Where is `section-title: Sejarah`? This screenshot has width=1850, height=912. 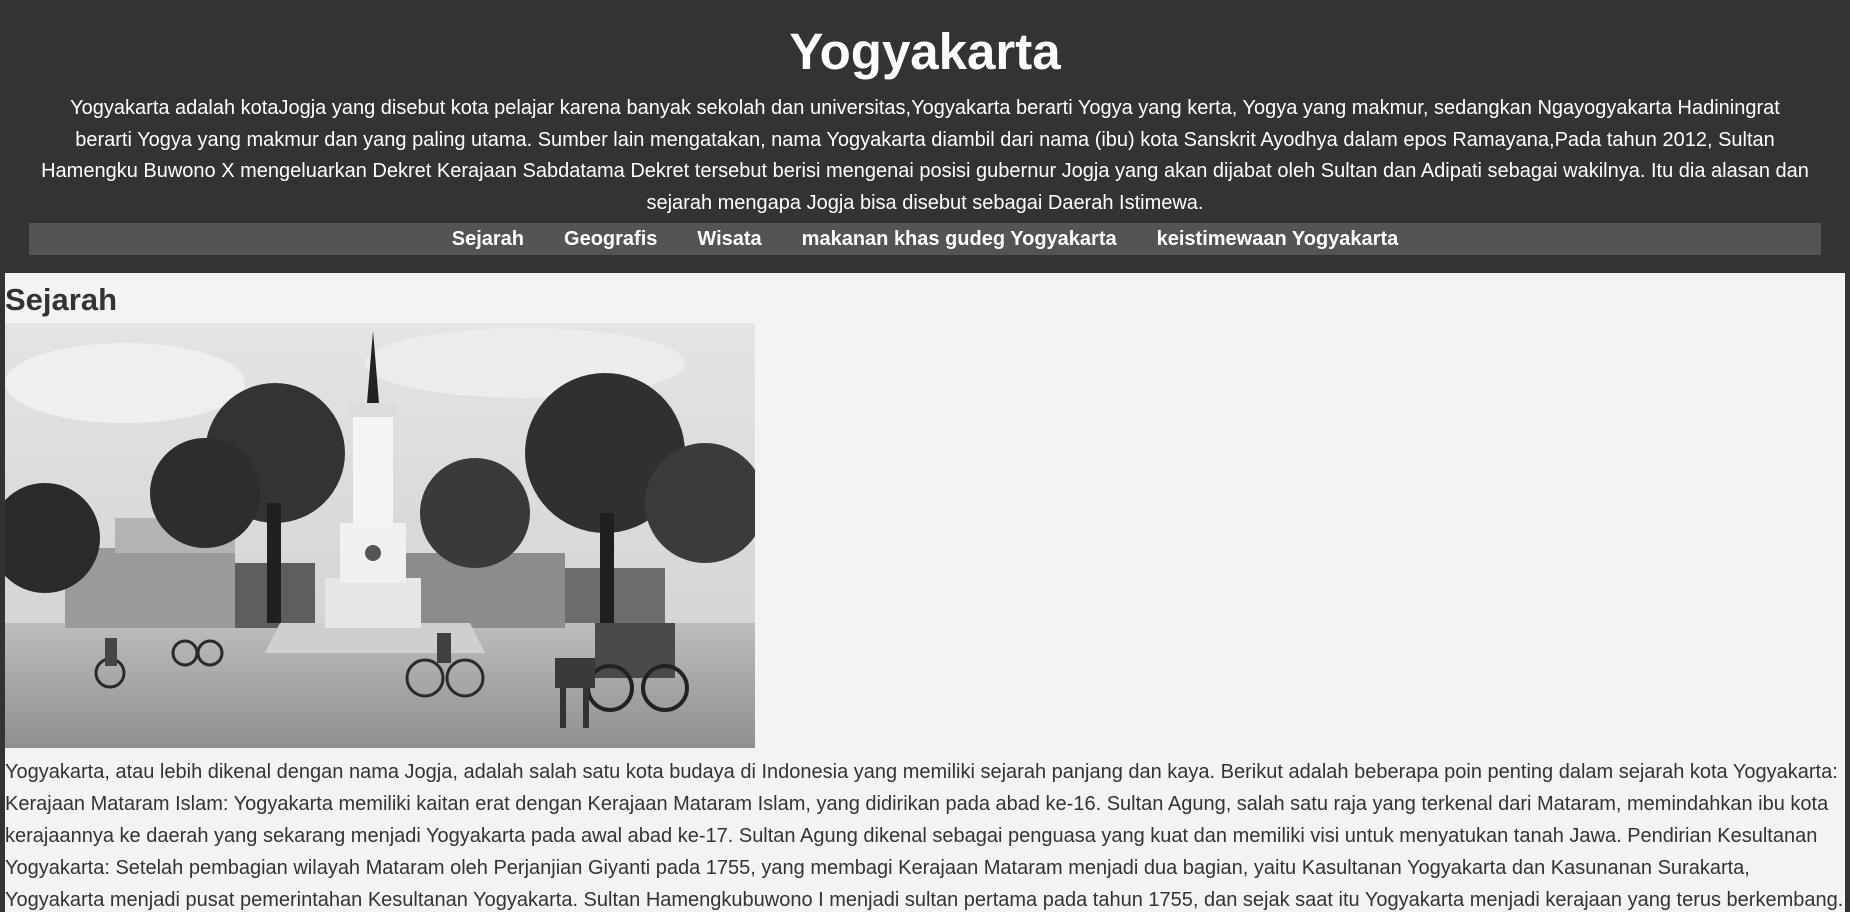 section-title: Sejarah is located at coordinates (61, 299).